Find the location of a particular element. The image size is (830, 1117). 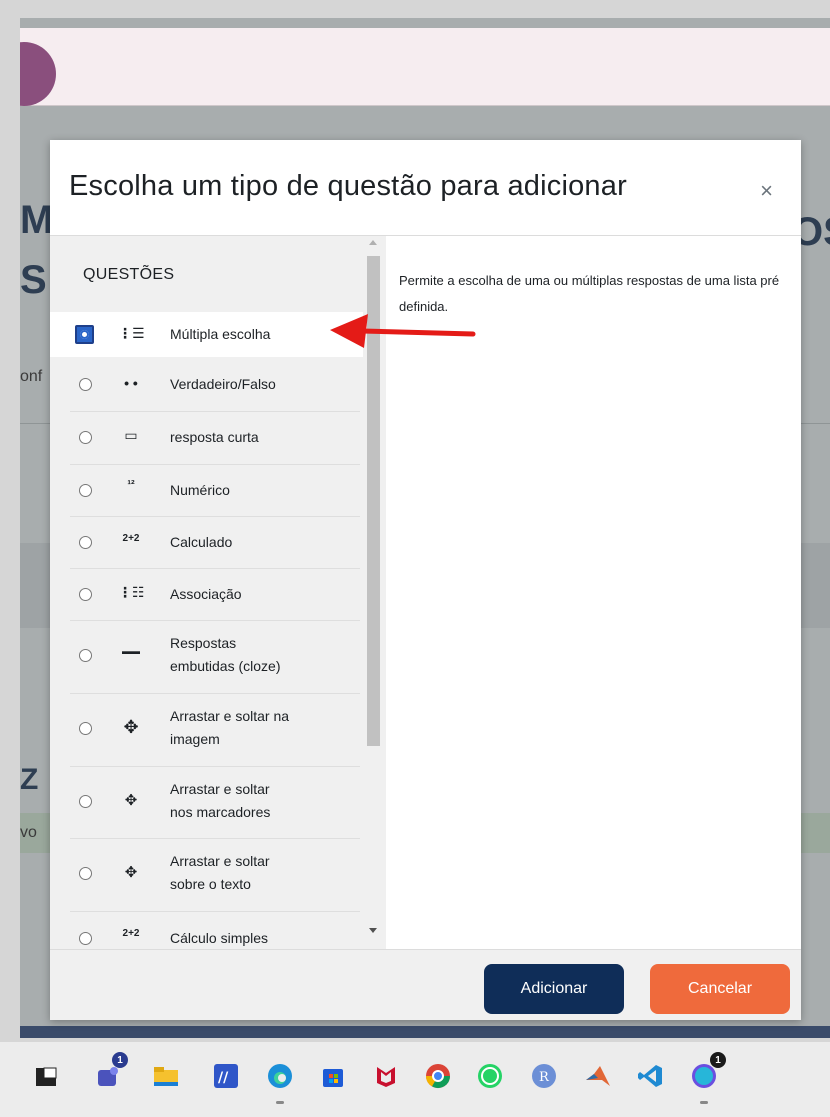

close-button: × is located at coordinates (766, 191).